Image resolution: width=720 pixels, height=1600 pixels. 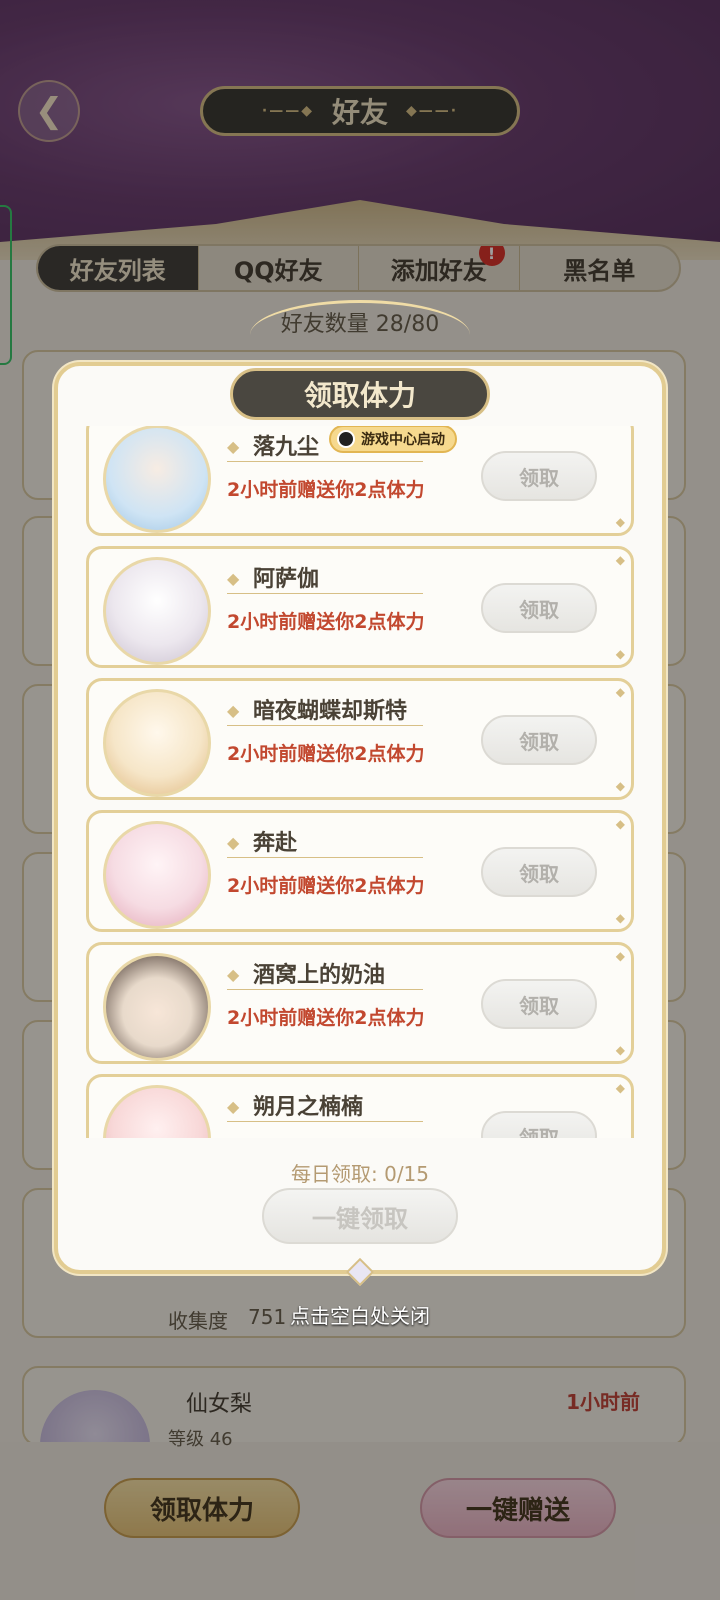 I want to click on qq-penguin-icon, so click(x=346, y=439).